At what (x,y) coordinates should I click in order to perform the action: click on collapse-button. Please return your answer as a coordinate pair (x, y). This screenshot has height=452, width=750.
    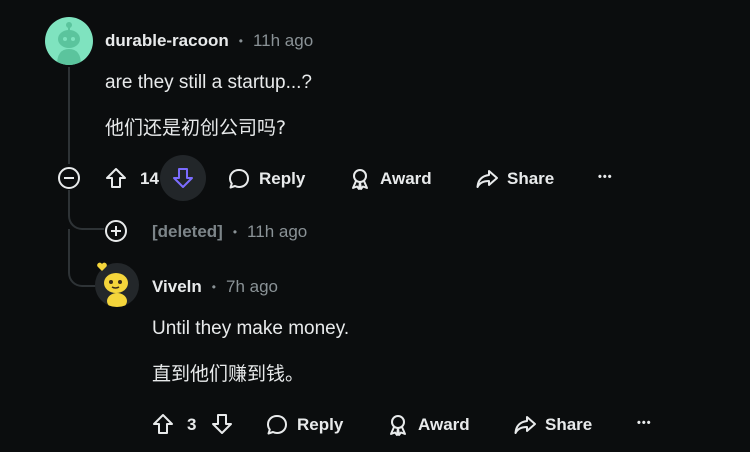
    Looking at the image, I should click on (69, 178).